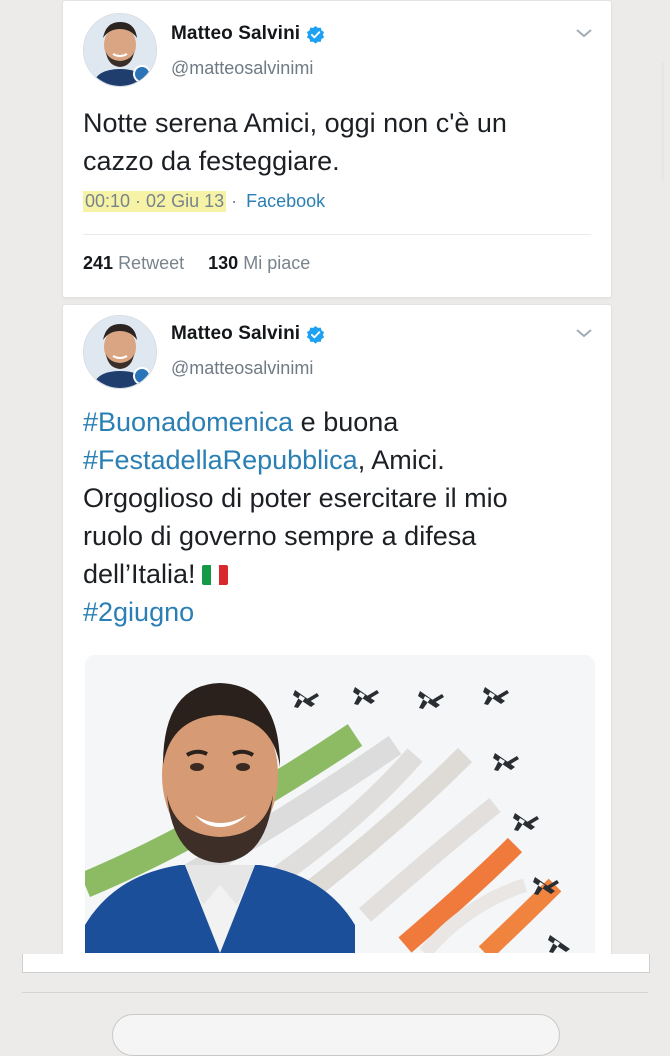 This screenshot has width=670, height=1056. Describe the element at coordinates (276, 263) in the screenshot. I see `like-label: Mi piace` at that location.